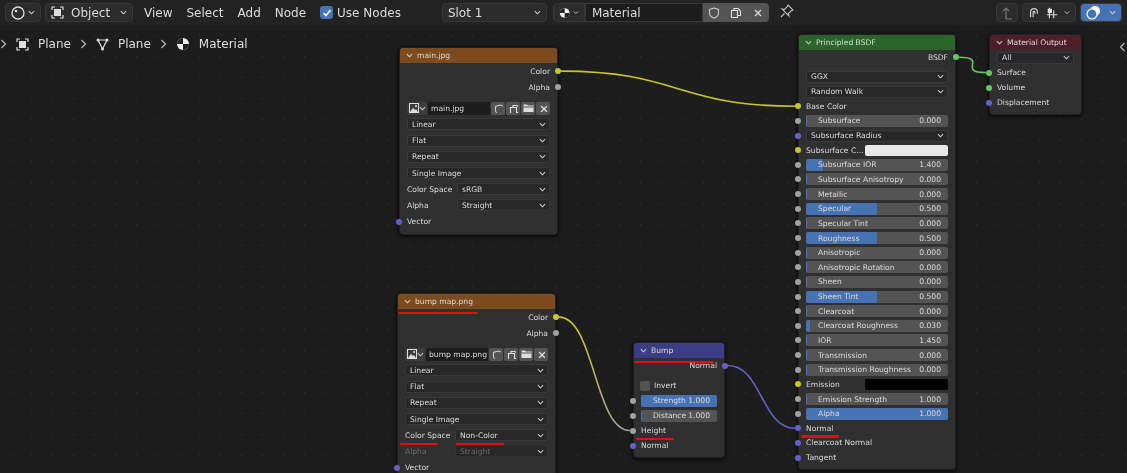 This screenshot has width=1127, height=473. What do you see at coordinates (23, 12) in the screenshot?
I see `editor-type-button` at bounding box center [23, 12].